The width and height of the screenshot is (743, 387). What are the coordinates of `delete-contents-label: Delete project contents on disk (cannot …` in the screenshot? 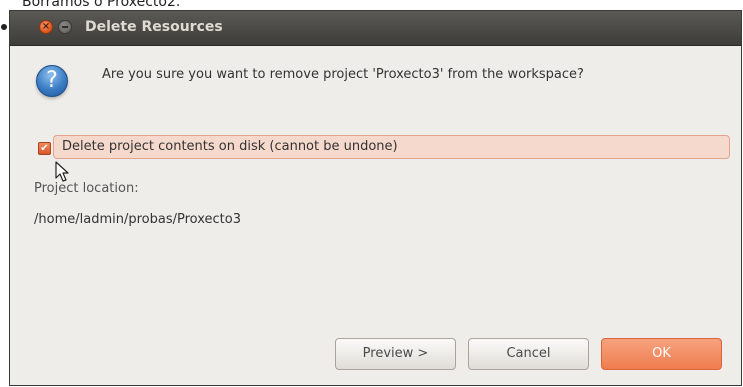 It's located at (230, 146).